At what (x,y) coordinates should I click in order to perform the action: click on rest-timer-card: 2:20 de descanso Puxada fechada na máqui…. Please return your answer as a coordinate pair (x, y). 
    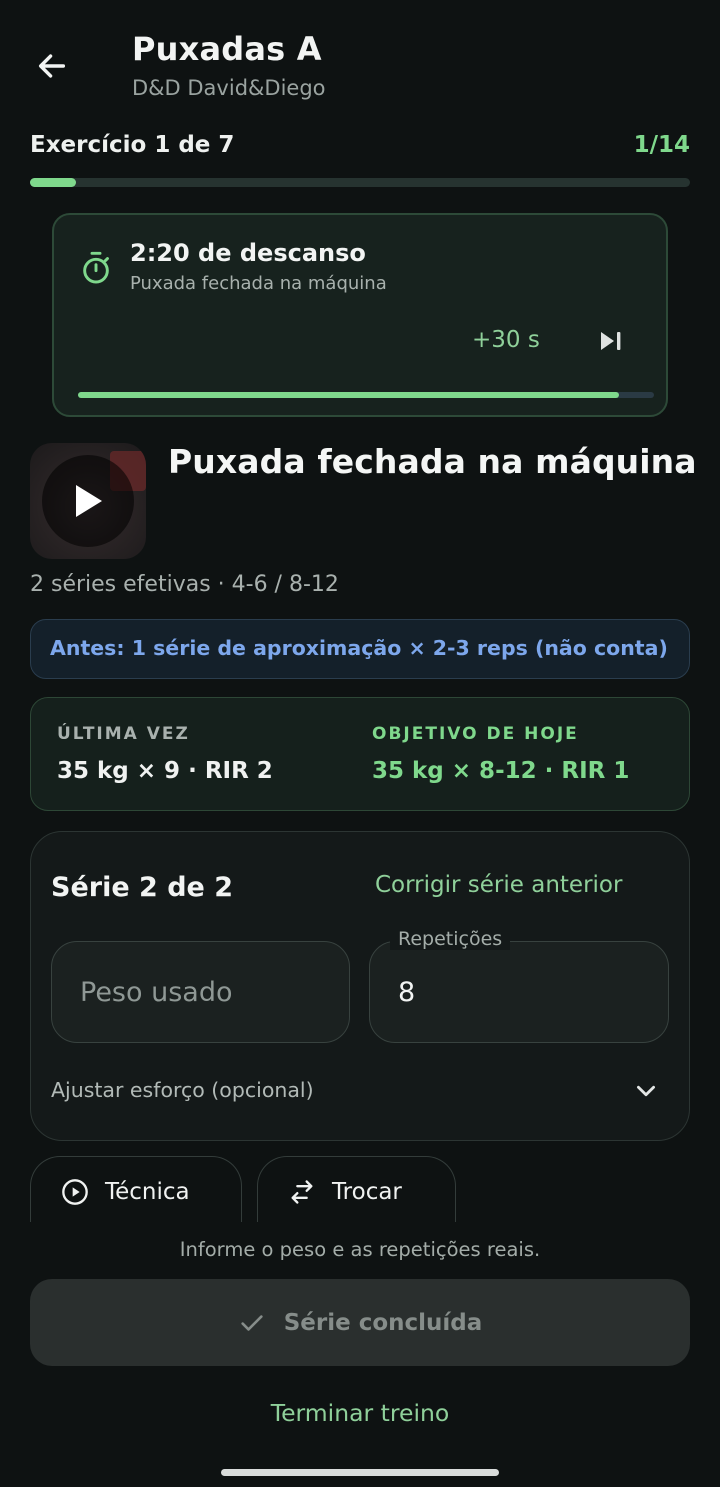
    Looking at the image, I should click on (360, 315).